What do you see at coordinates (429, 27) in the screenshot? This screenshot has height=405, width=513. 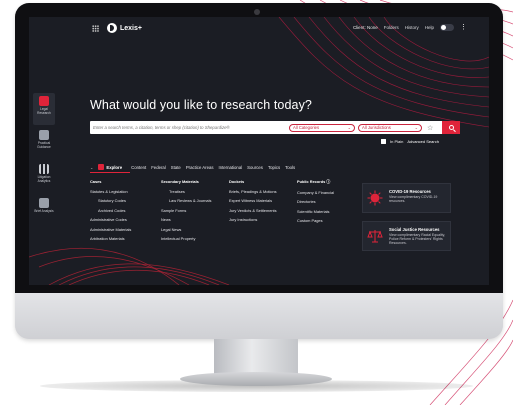 I see `help-link: Help` at bounding box center [429, 27].